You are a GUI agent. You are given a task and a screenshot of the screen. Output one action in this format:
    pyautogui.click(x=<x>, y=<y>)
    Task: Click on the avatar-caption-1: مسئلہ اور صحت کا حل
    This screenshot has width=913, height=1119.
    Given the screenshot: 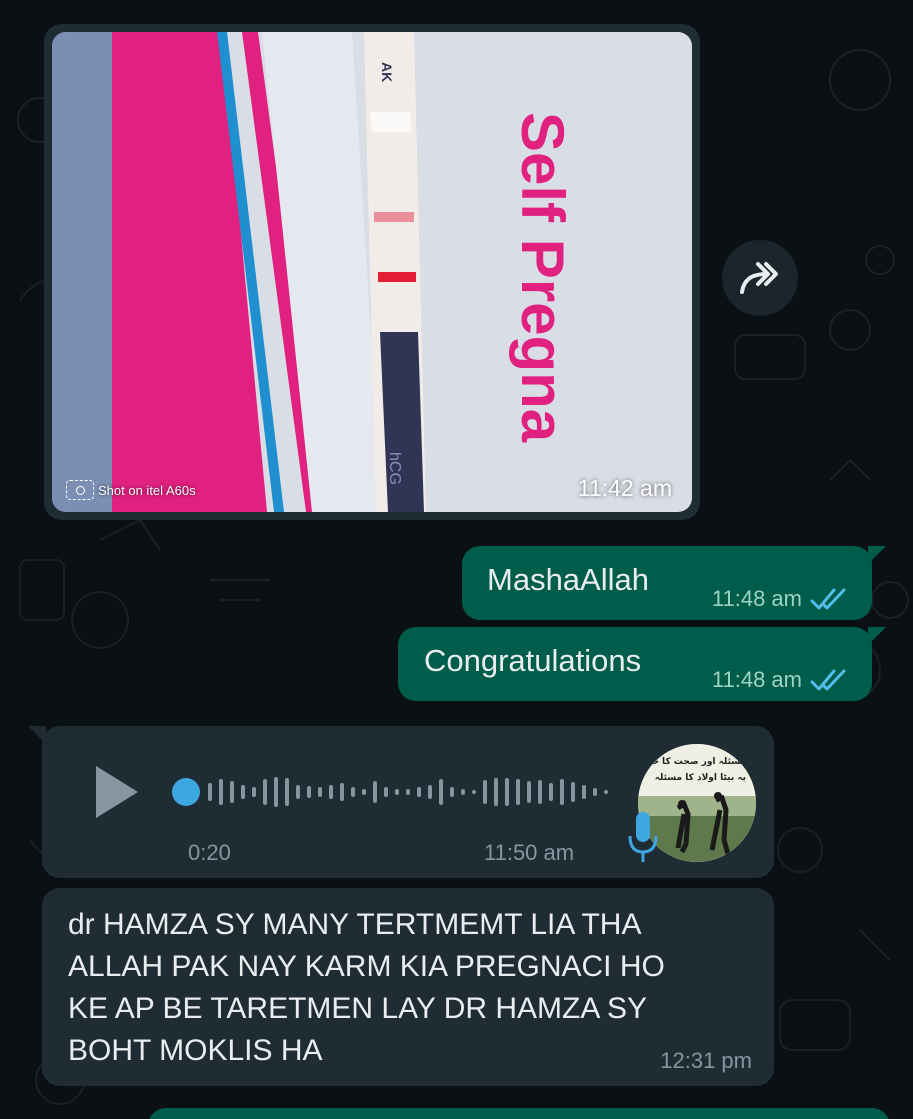 What is the action you would take?
    pyautogui.click(x=695, y=762)
    